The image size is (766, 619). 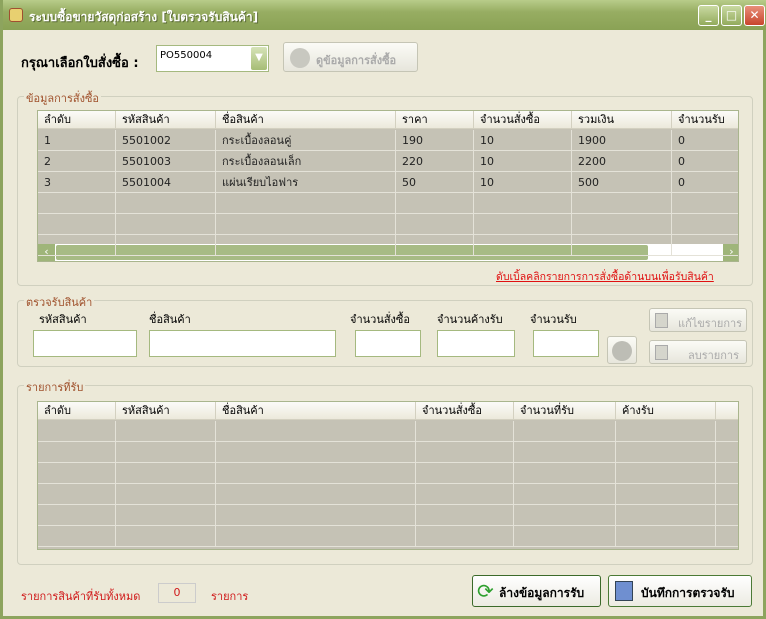 I want to click on view-order-button: ดูข้อมูลการสั่งซื้อ, so click(x=350, y=57).